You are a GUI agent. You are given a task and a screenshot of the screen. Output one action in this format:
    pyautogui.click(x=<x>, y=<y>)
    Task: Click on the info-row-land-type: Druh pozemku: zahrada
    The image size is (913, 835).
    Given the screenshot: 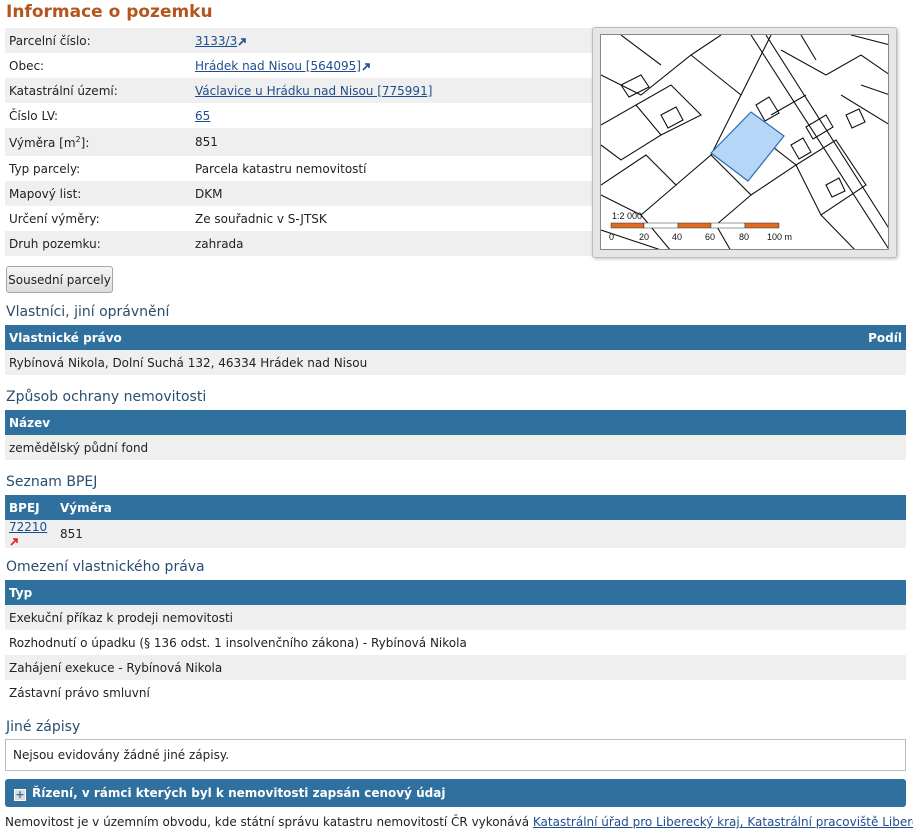 What is the action you would take?
    pyautogui.click(x=299, y=243)
    